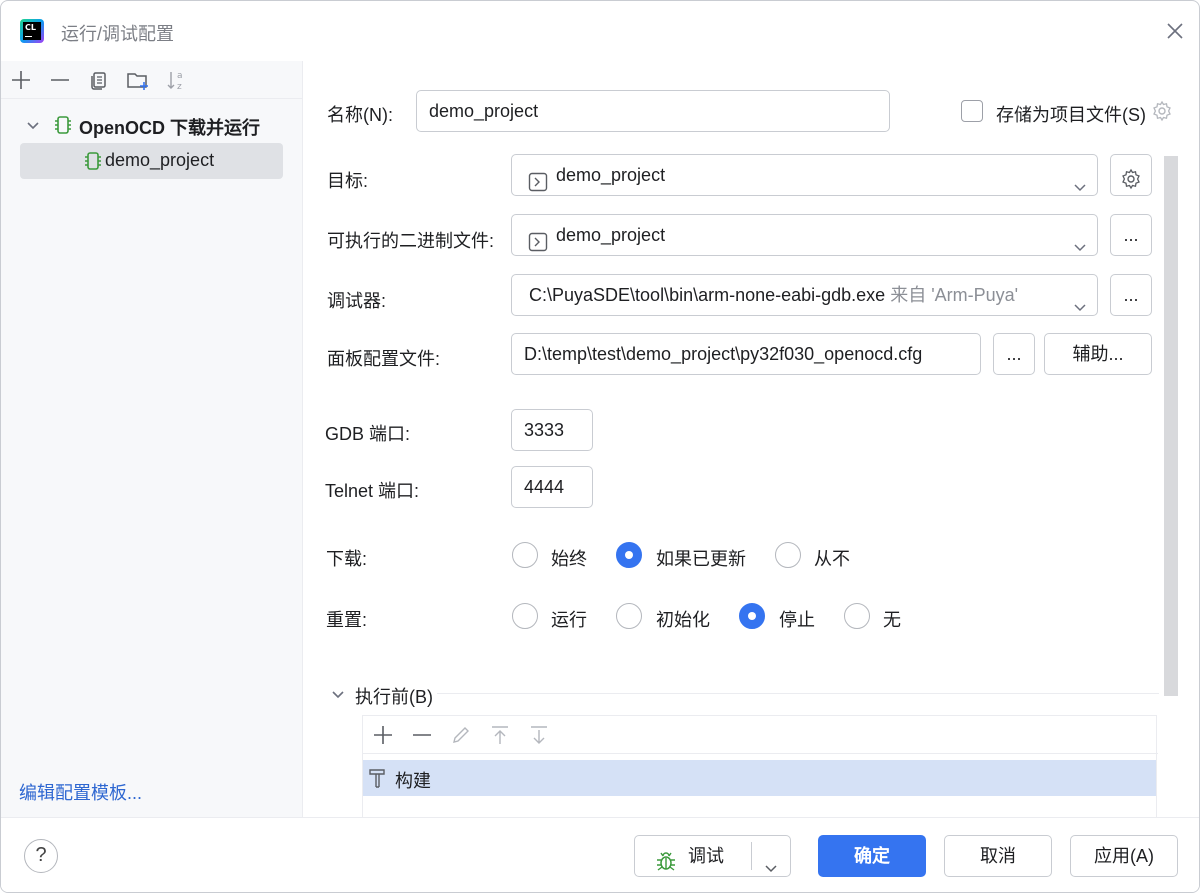  What do you see at coordinates (384, 359) in the screenshot?
I see `board-config-label: 面板配置文件:` at bounding box center [384, 359].